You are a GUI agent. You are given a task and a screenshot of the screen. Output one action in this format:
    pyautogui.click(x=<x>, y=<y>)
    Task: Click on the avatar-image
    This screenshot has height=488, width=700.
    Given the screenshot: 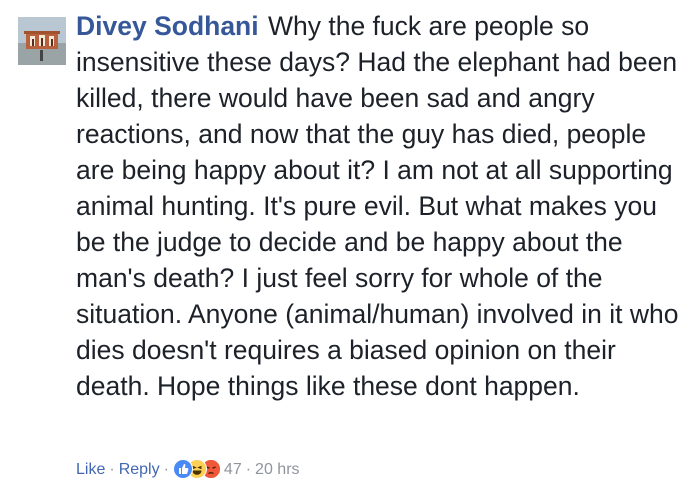 What is the action you would take?
    pyautogui.click(x=42, y=41)
    